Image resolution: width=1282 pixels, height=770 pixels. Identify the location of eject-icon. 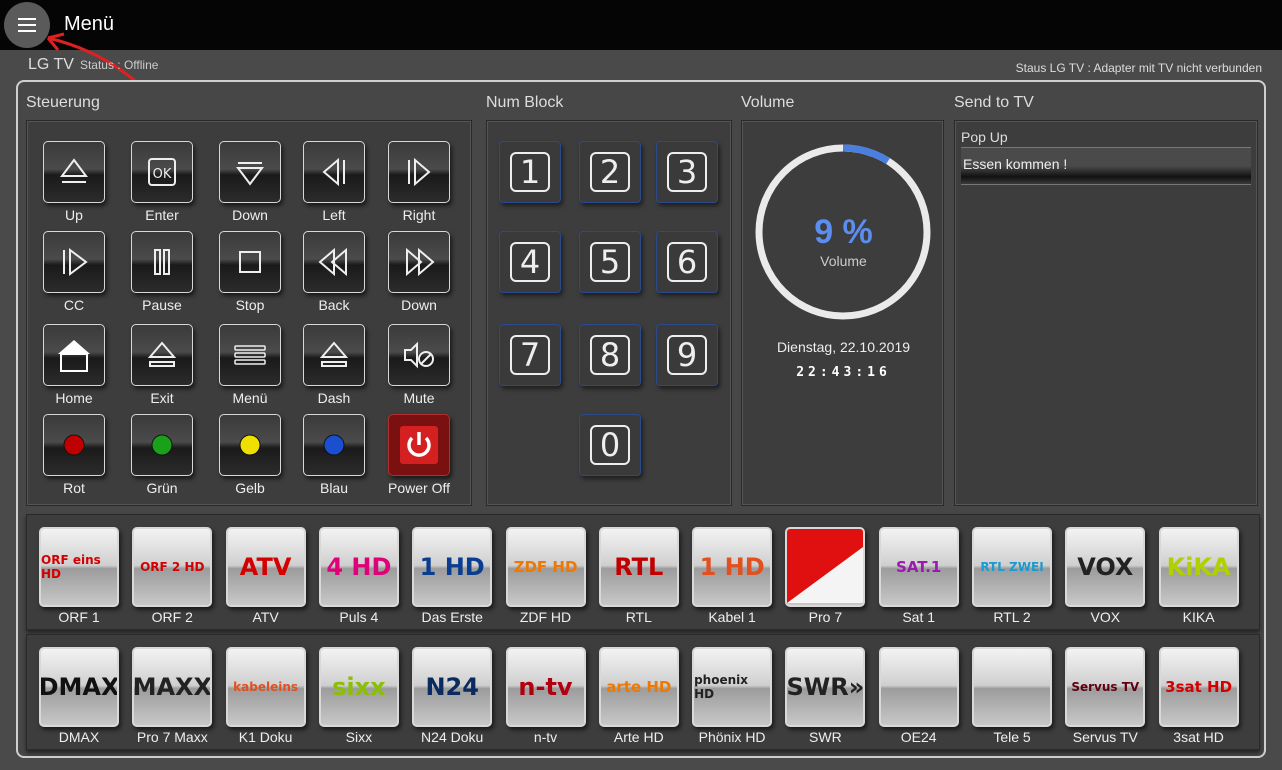
(334, 355).